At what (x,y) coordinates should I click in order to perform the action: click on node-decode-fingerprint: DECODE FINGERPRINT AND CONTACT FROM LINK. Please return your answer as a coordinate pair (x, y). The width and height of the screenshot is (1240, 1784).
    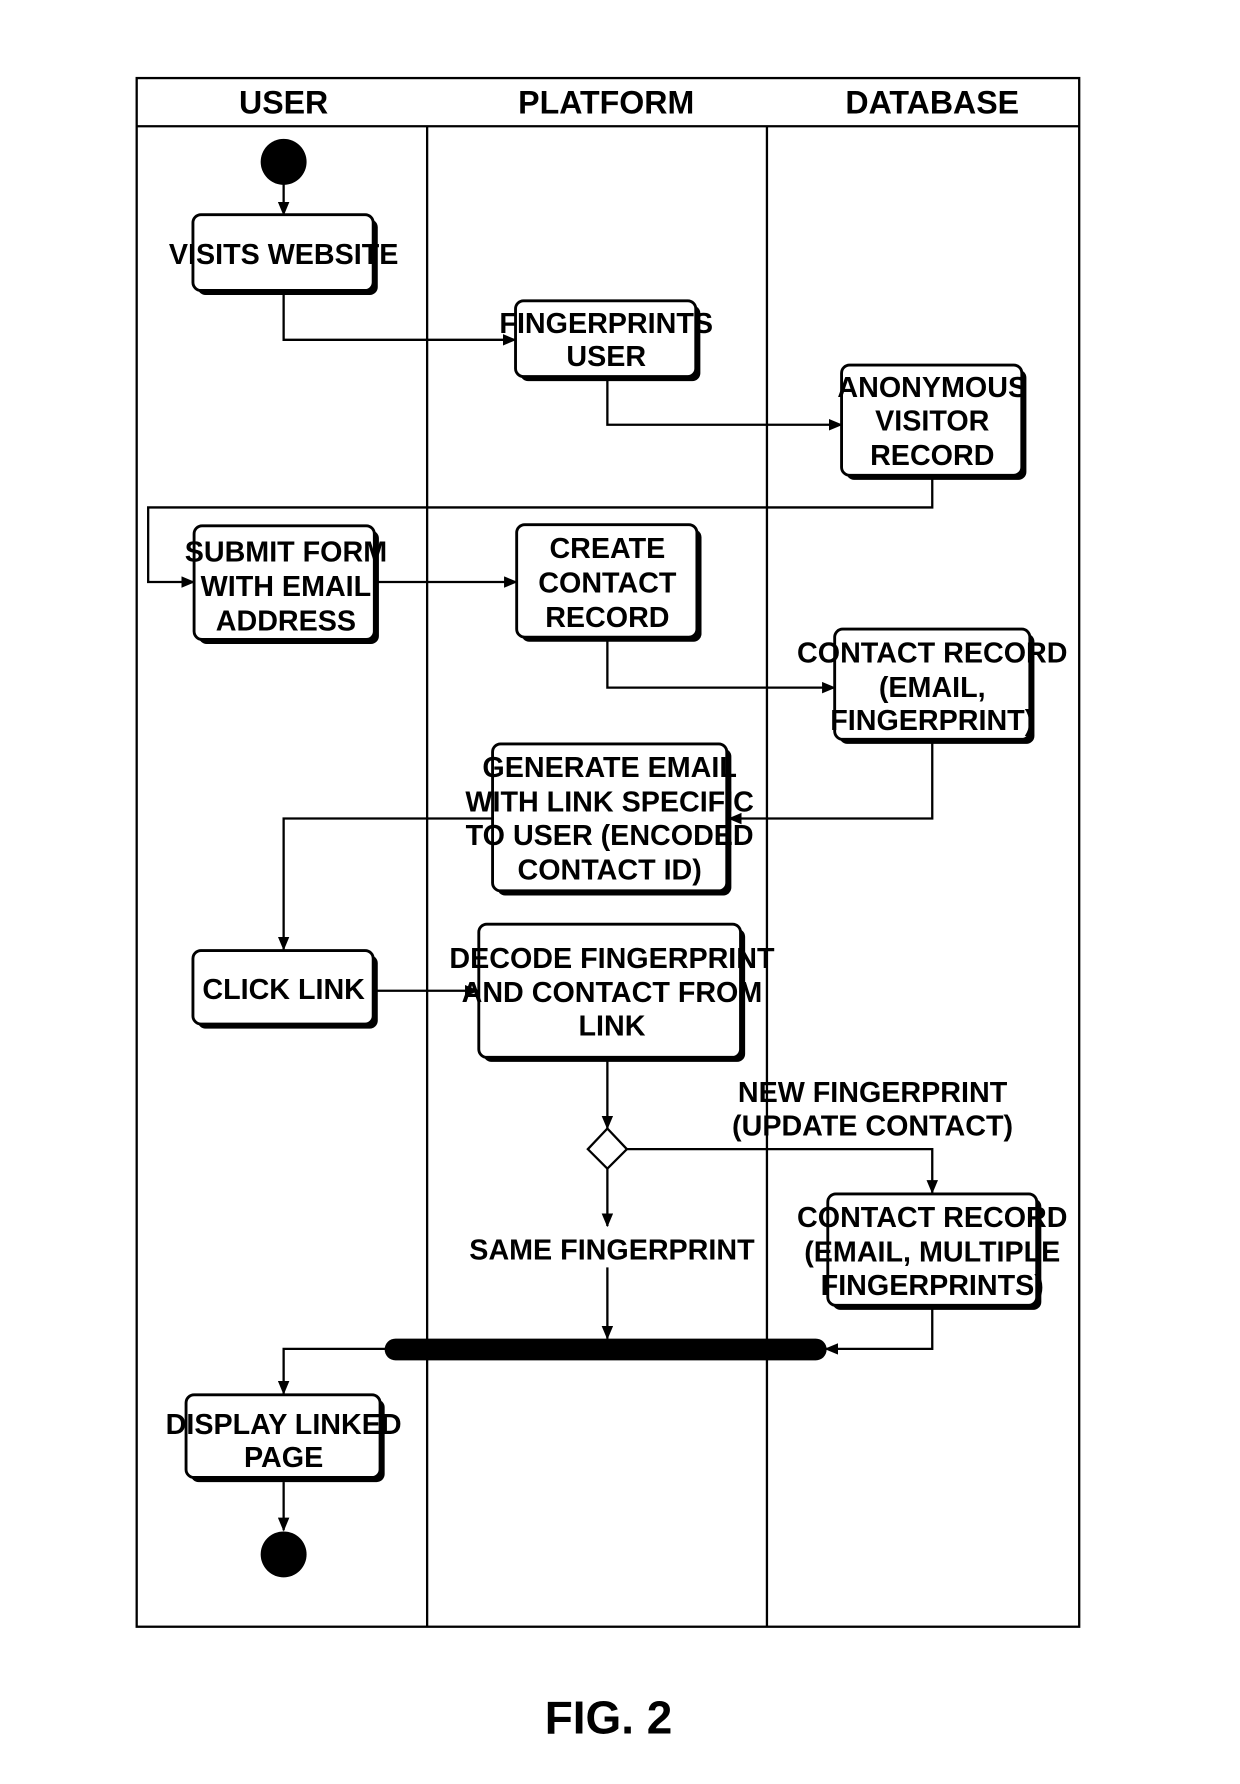
    Looking at the image, I should click on (612, 992).